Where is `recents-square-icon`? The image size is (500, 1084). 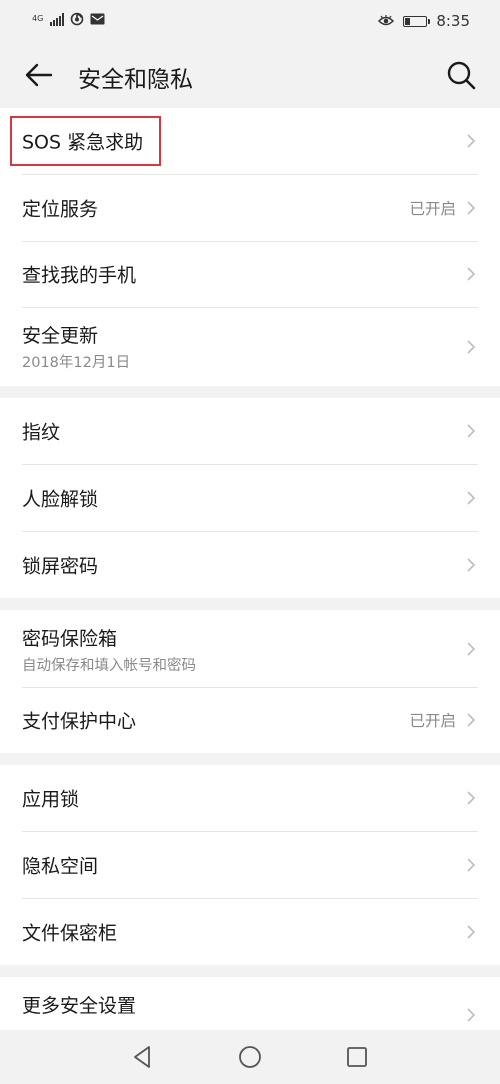
recents-square-icon is located at coordinates (357, 1057).